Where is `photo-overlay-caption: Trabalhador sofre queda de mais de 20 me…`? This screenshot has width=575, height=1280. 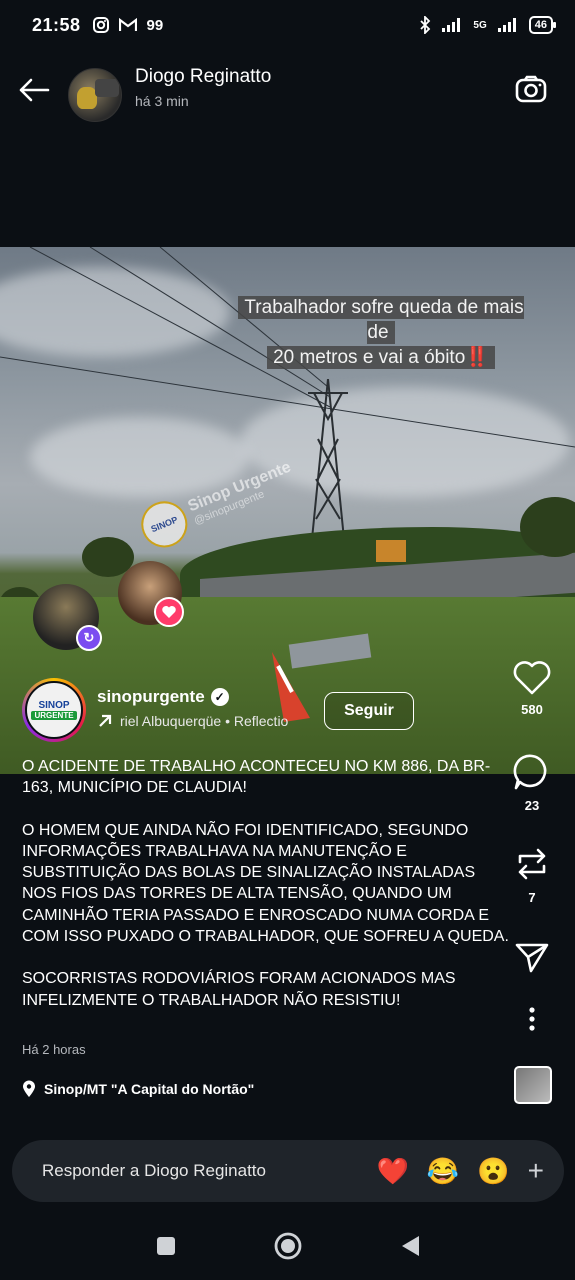
photo-overlay-caption: Trabalhador sofre queda de mais de 20 me… is located at coordinates (381, 332).